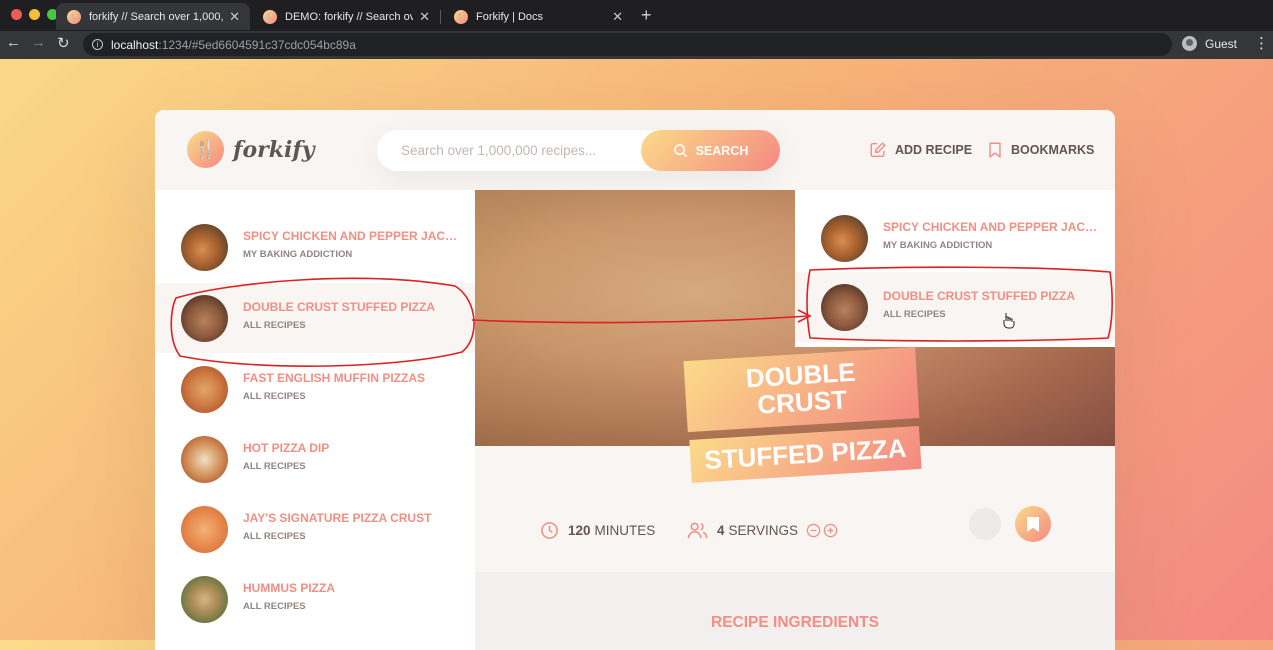 The image size is (1273, 650). I want to click on app-header: 🍴 forkify SEARCH ADD RECIPE BOOKMARK, so click(635, 150).